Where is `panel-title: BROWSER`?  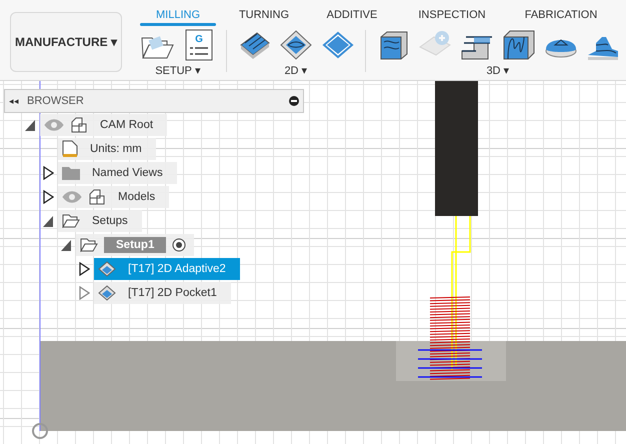
panel-title: BROWSER is located at coordinates (56, 101).